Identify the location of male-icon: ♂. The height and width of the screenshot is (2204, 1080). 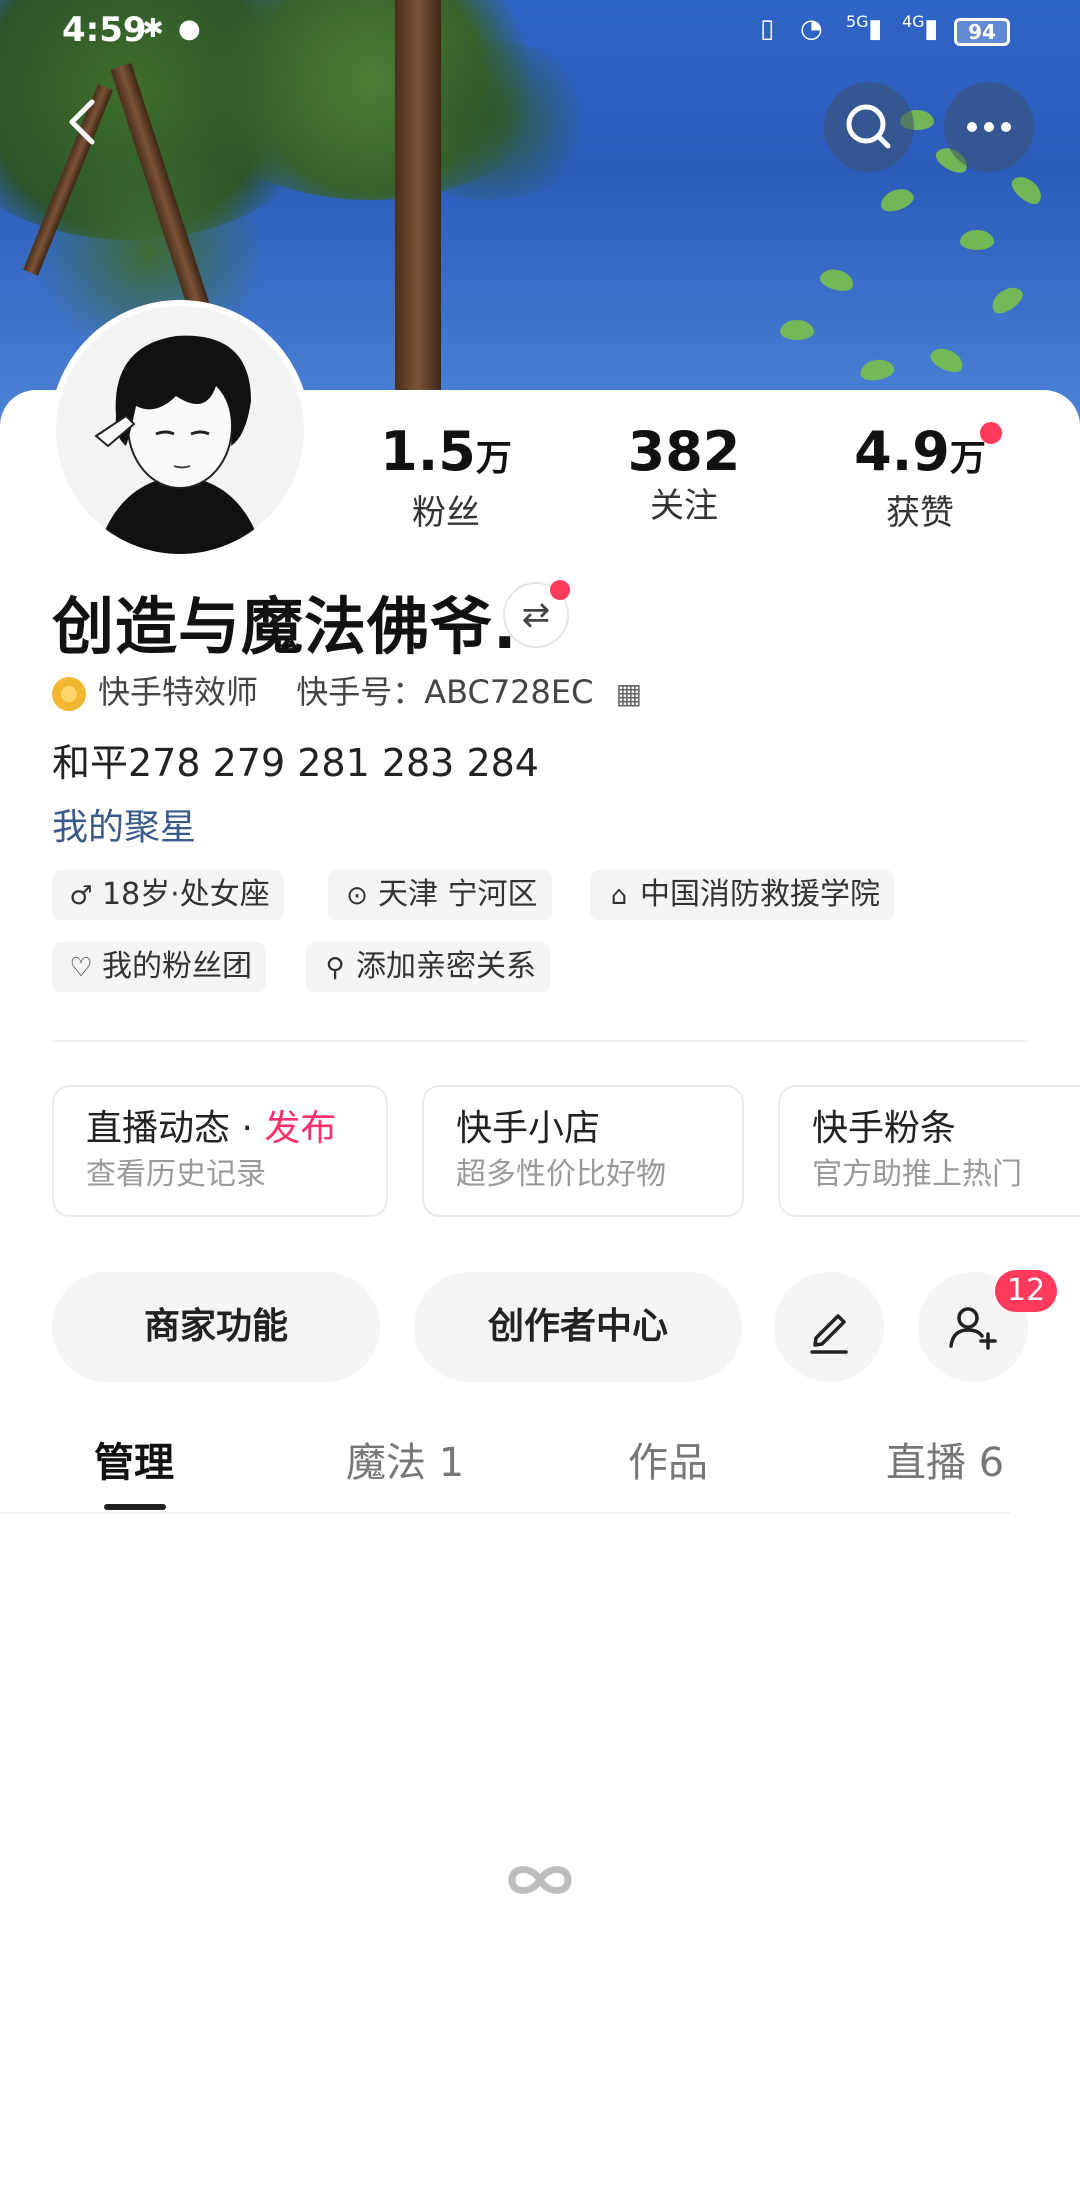
(81, 896).